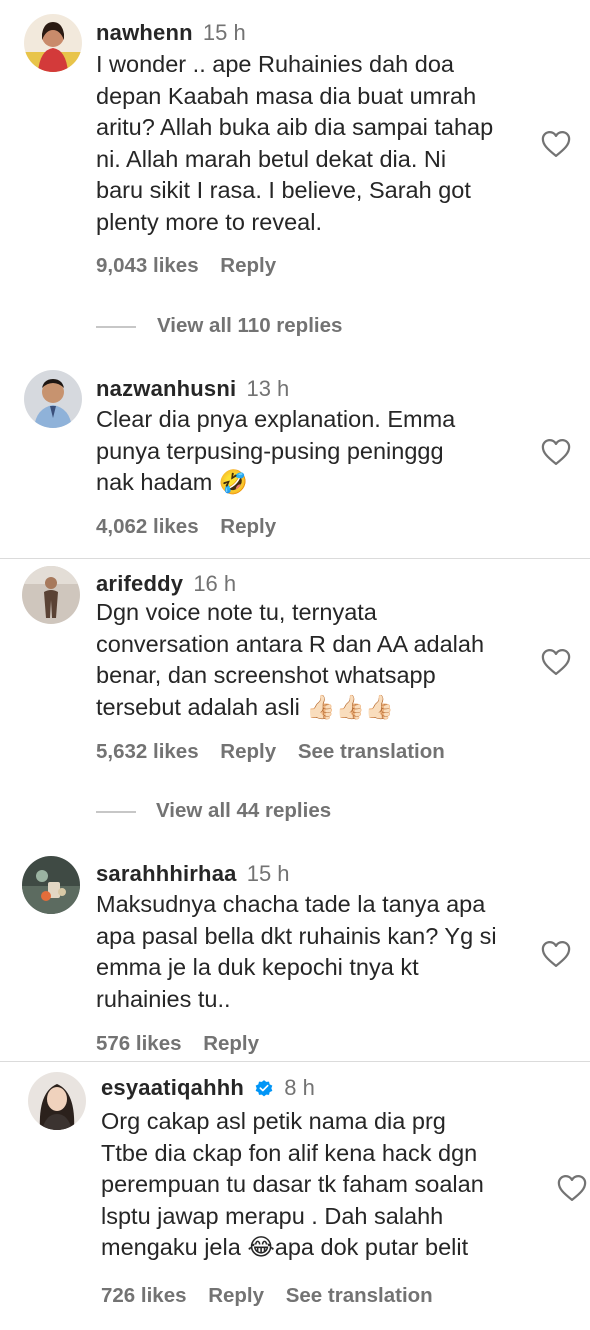 Image resolution: width=590 pixels, height=1330 pixels. What do you see at coordinates (144, 1295) in the screenshot?
I see `likes-count: 726 likes` at bounding box center [144, 1295].